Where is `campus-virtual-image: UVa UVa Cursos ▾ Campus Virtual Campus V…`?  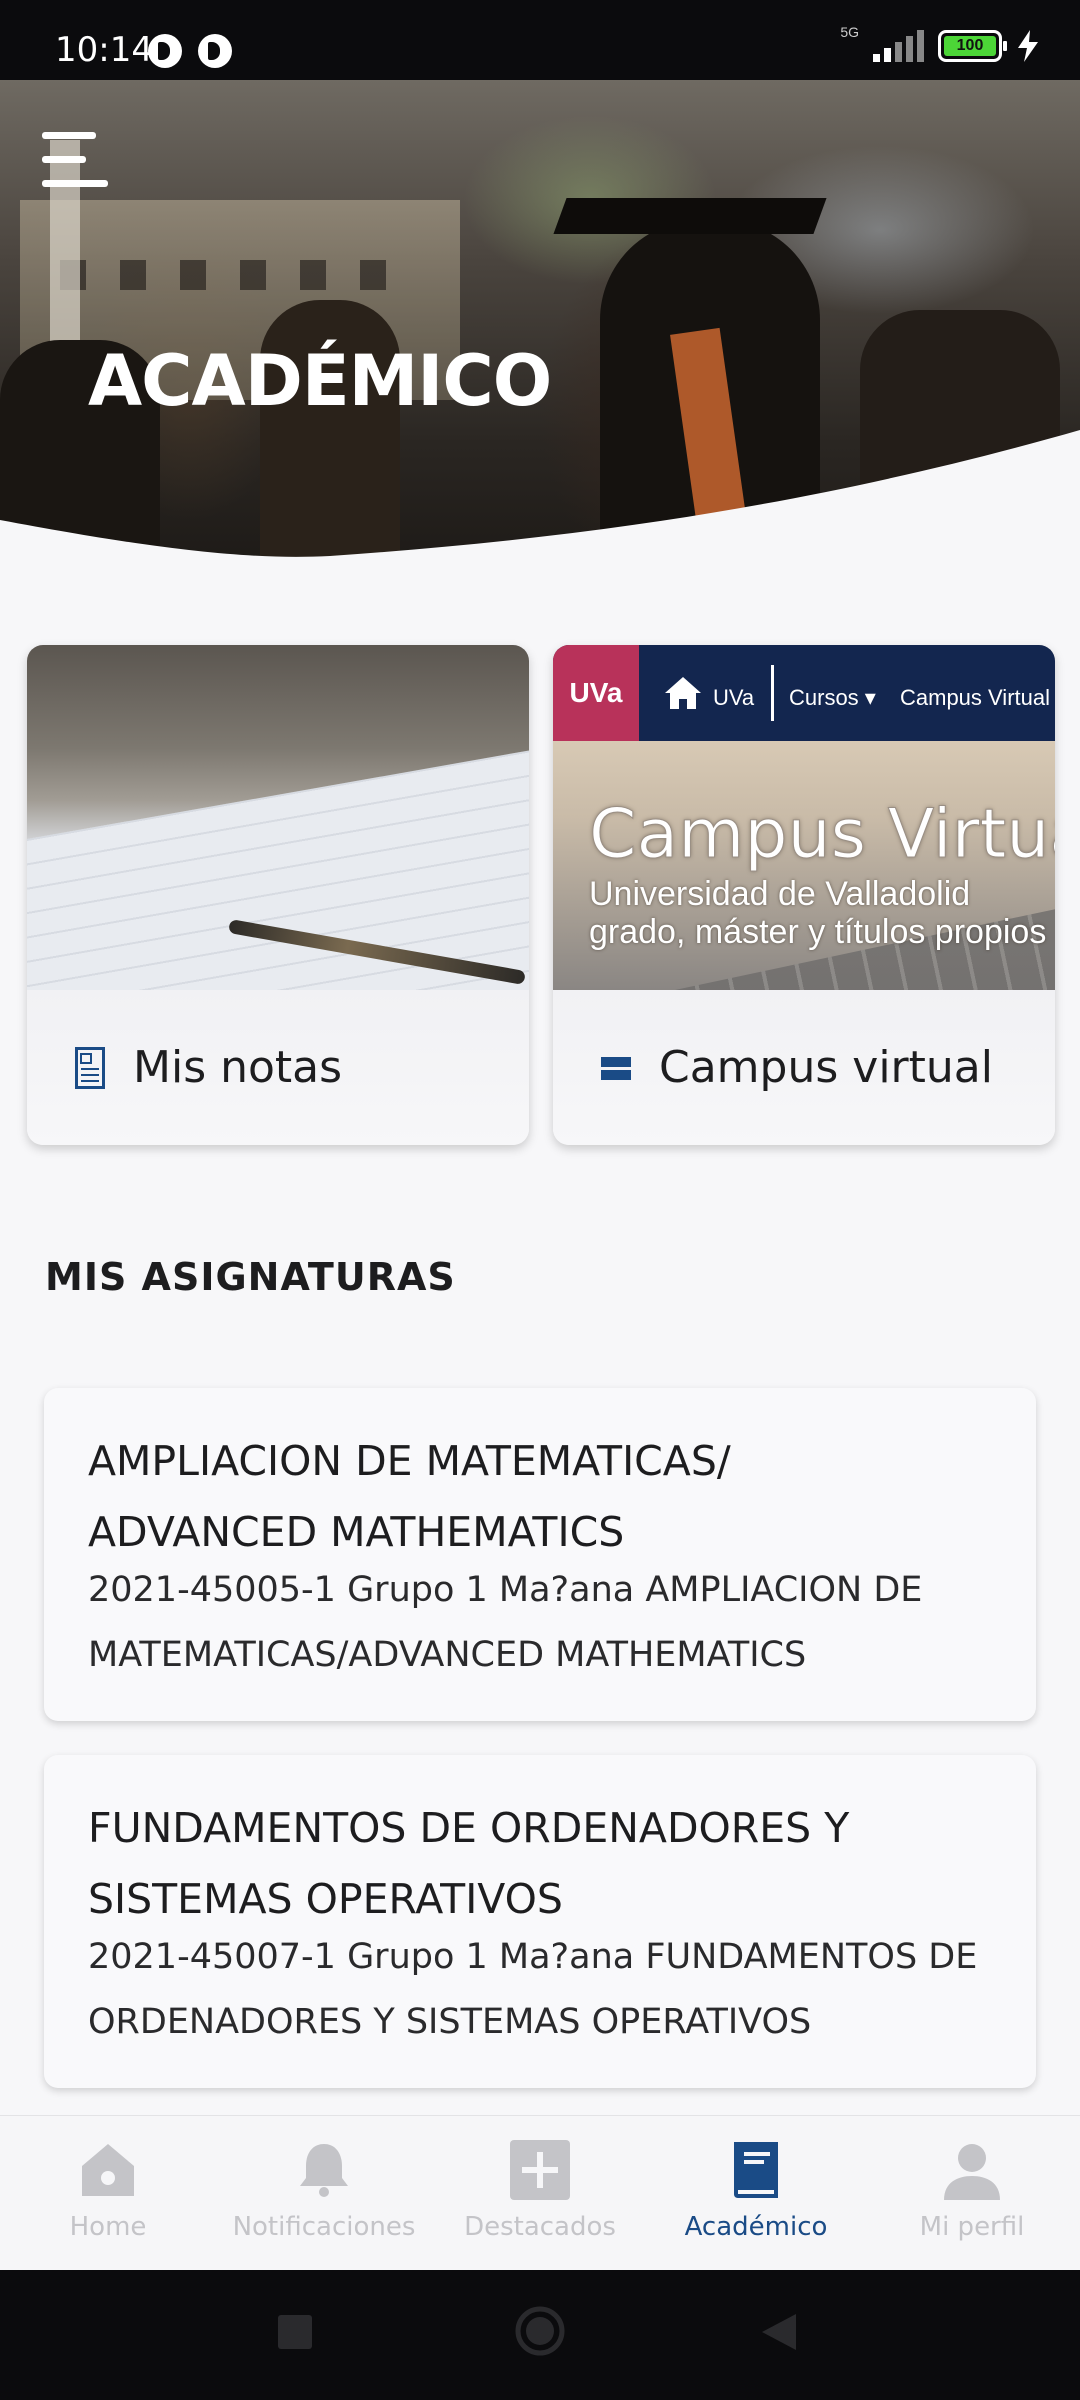 campus-virtual-image: UVa UVa Cursos ▾ Campus Virtual Campus V… is located at coordinates (804, 817).